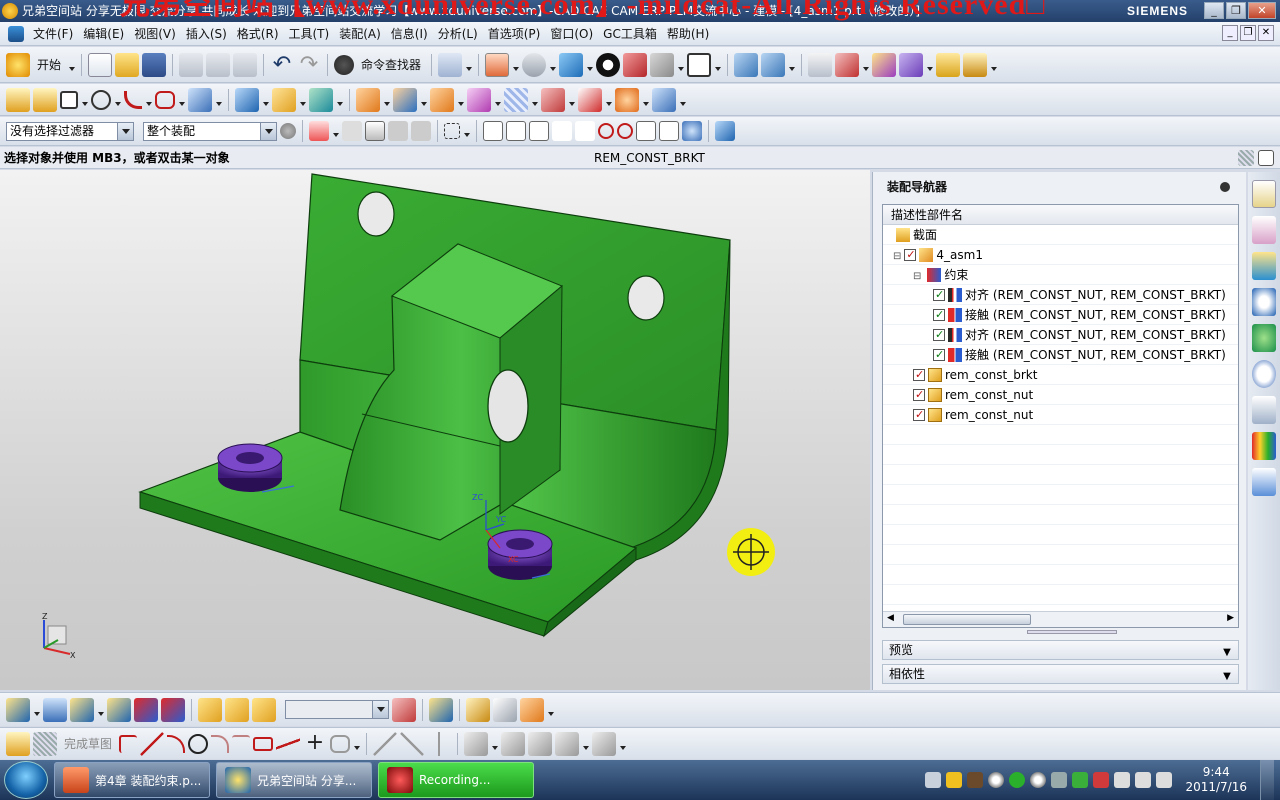 The image size is (1280, 800). What do you see at coordinates (919, 395) in the screenshot?
I see `visibility-checkbox` at bounding box center [919, 395].